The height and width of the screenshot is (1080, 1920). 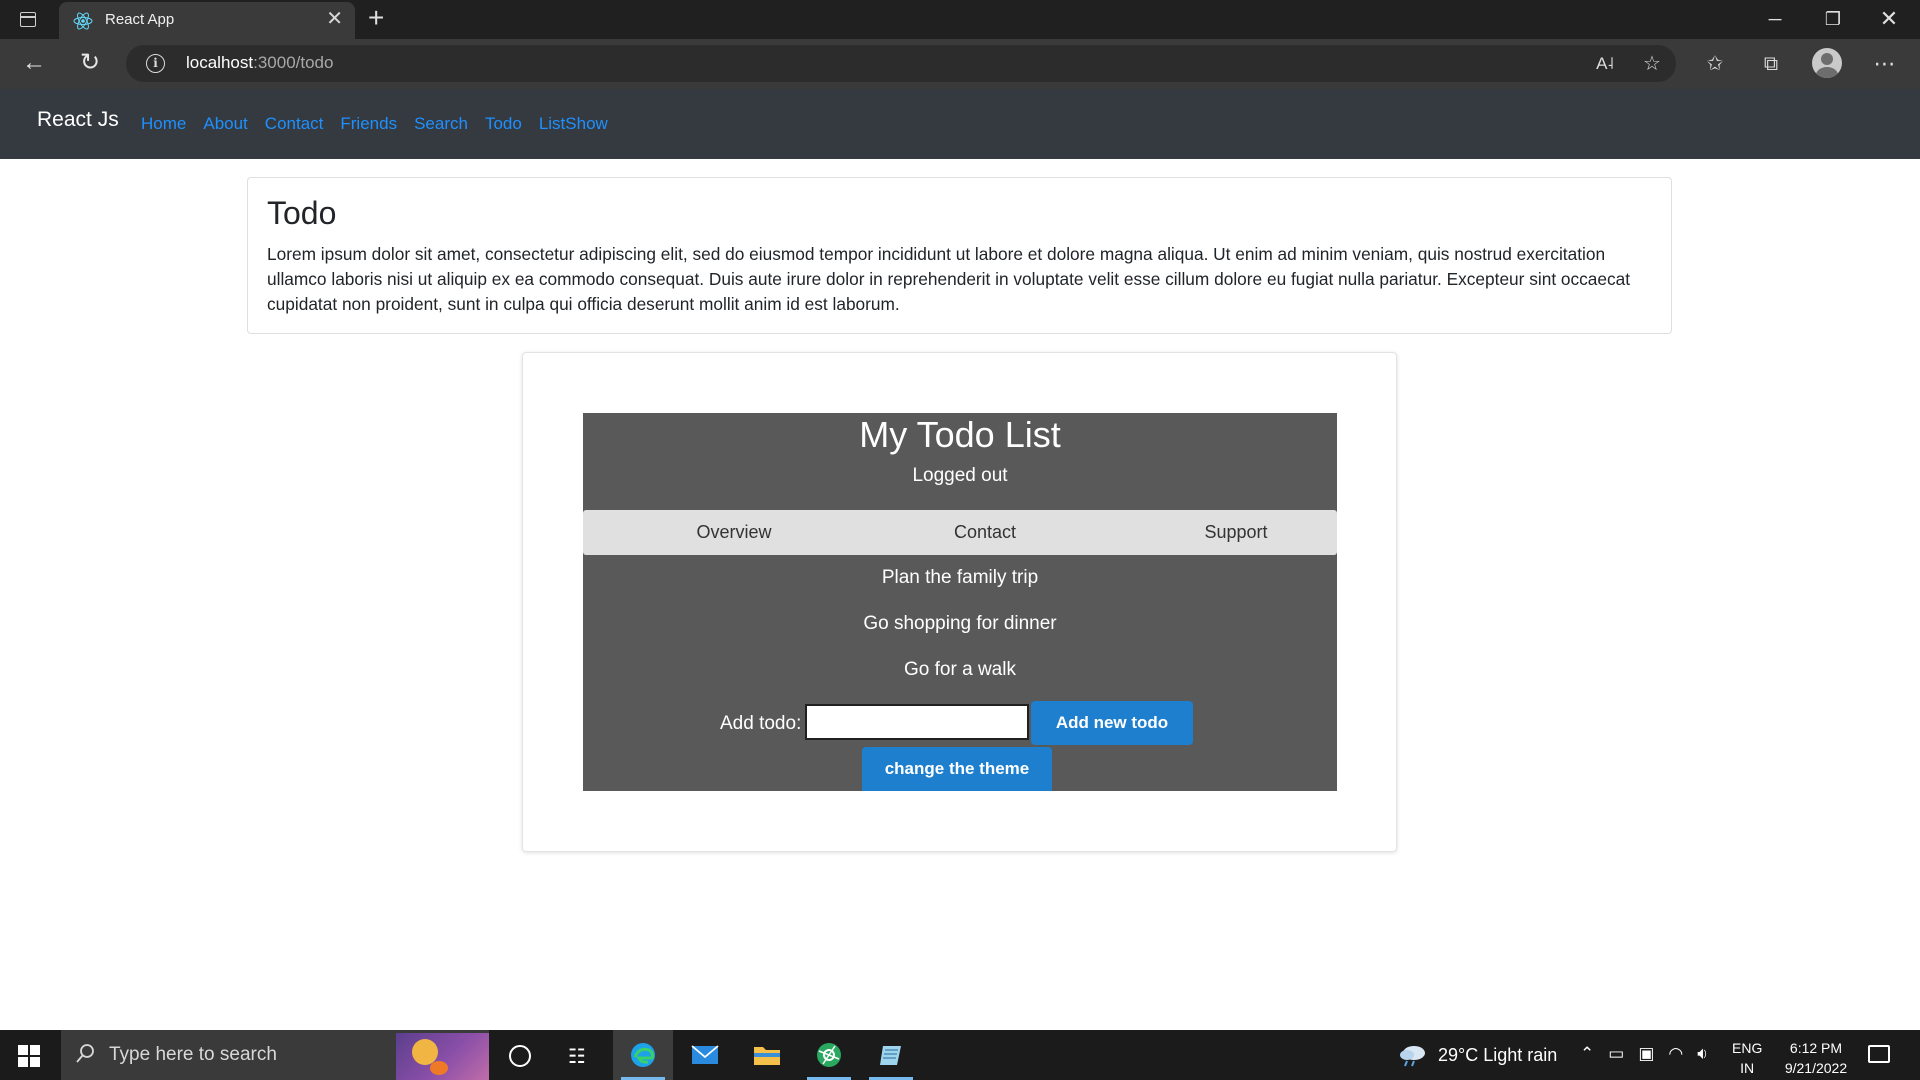 I want to click on app-globe-icon, so click(x=829, y=1055).